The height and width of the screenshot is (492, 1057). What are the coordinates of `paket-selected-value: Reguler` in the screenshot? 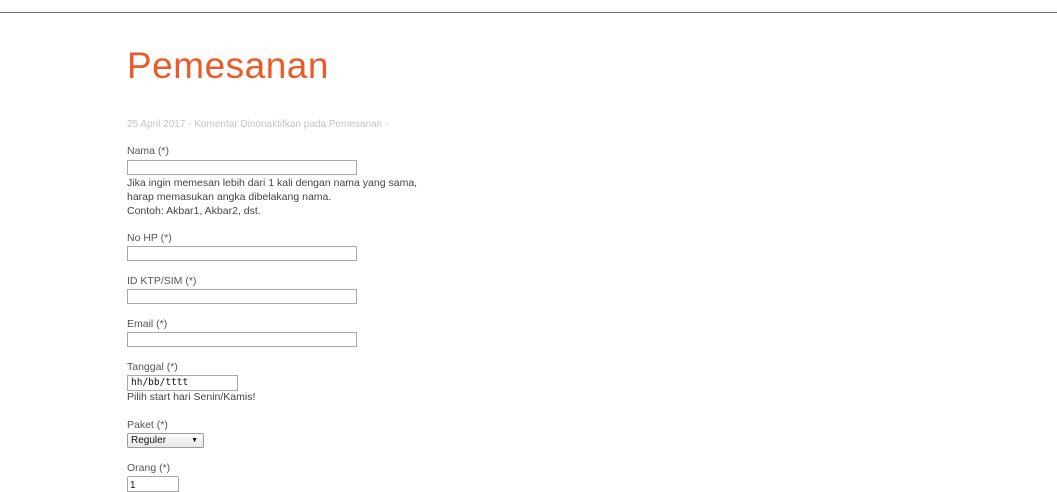 It's located at (149, 440).